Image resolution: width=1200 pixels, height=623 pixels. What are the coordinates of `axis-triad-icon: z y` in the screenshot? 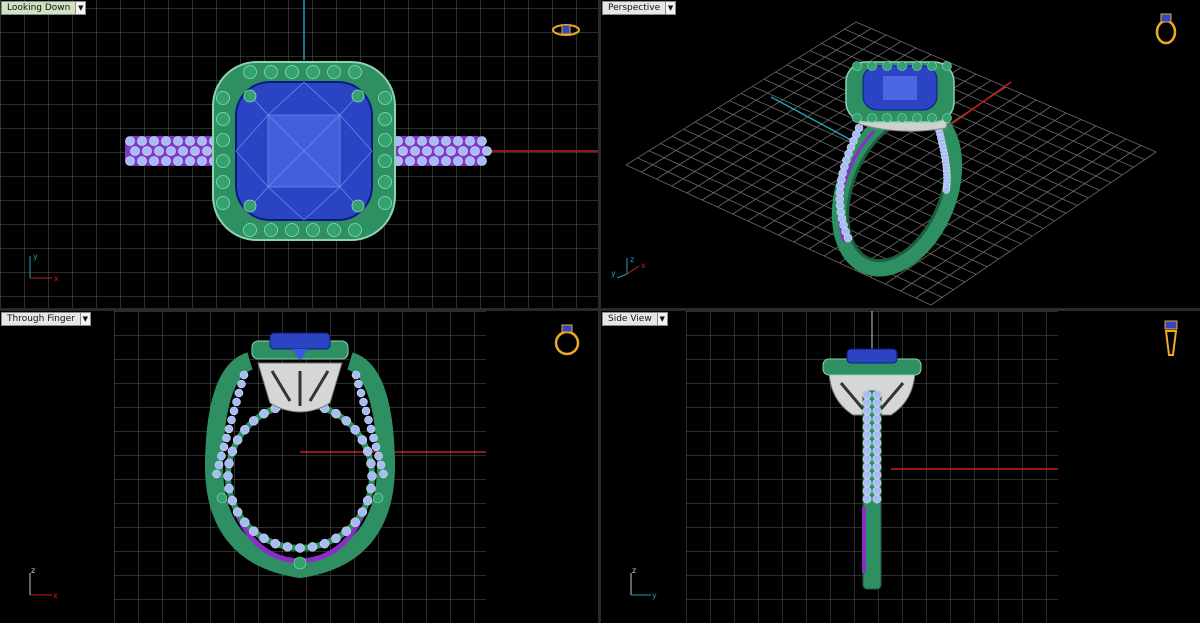 It's located at (643, 583).